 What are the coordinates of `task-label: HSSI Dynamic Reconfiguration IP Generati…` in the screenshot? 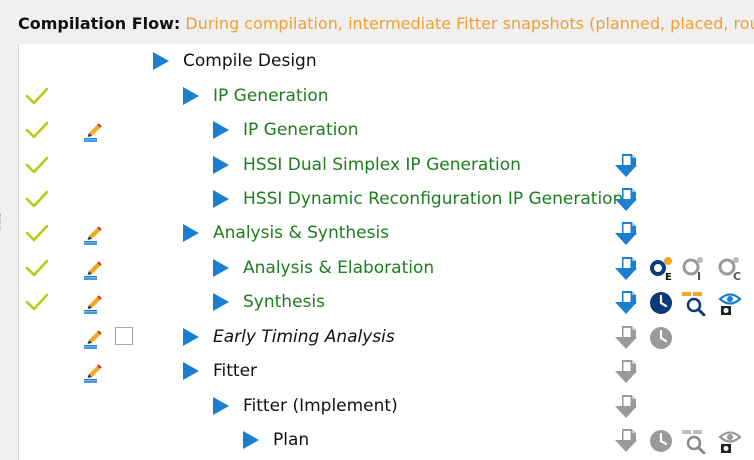 It's located at (433, 199).